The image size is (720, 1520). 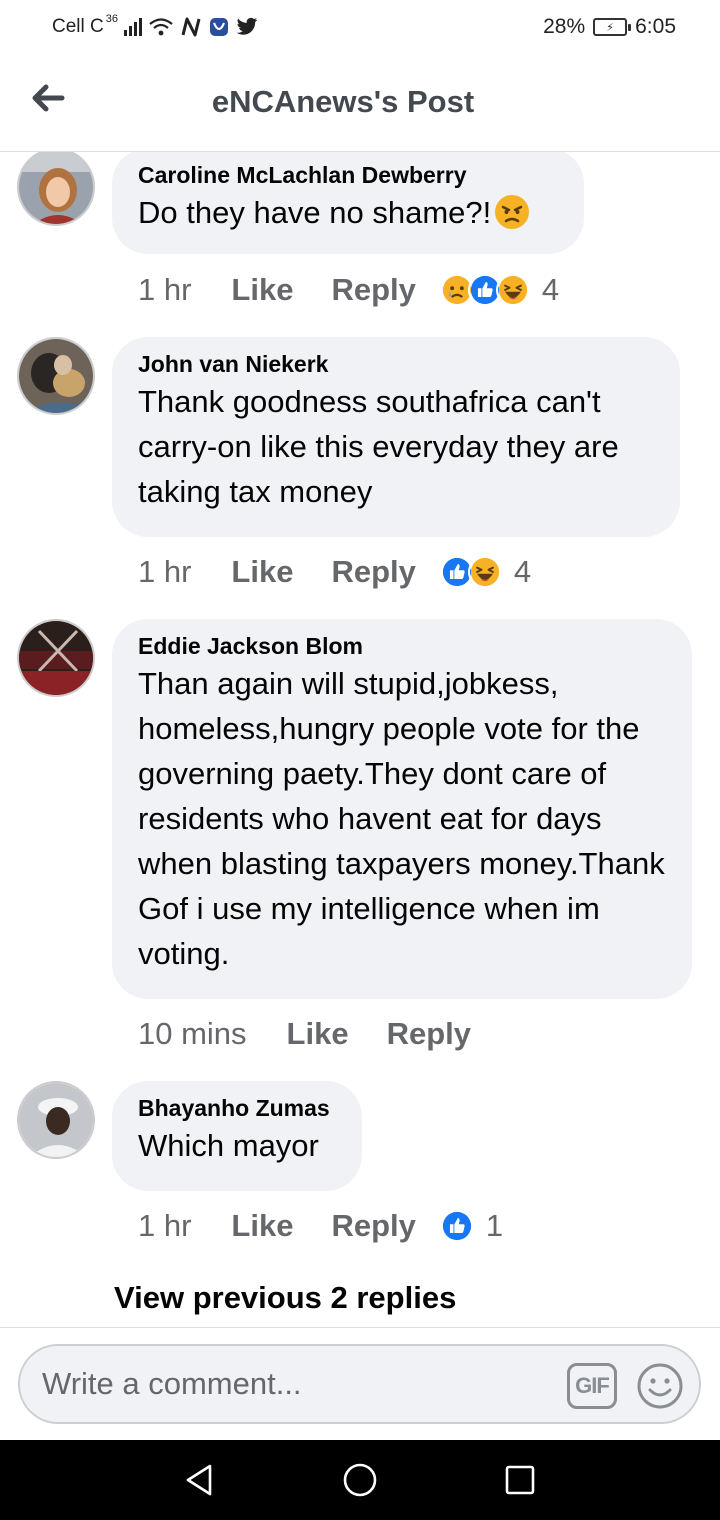 I want to click on status-right: 28% ⚡ 6:05, so click(x=609, y=27).